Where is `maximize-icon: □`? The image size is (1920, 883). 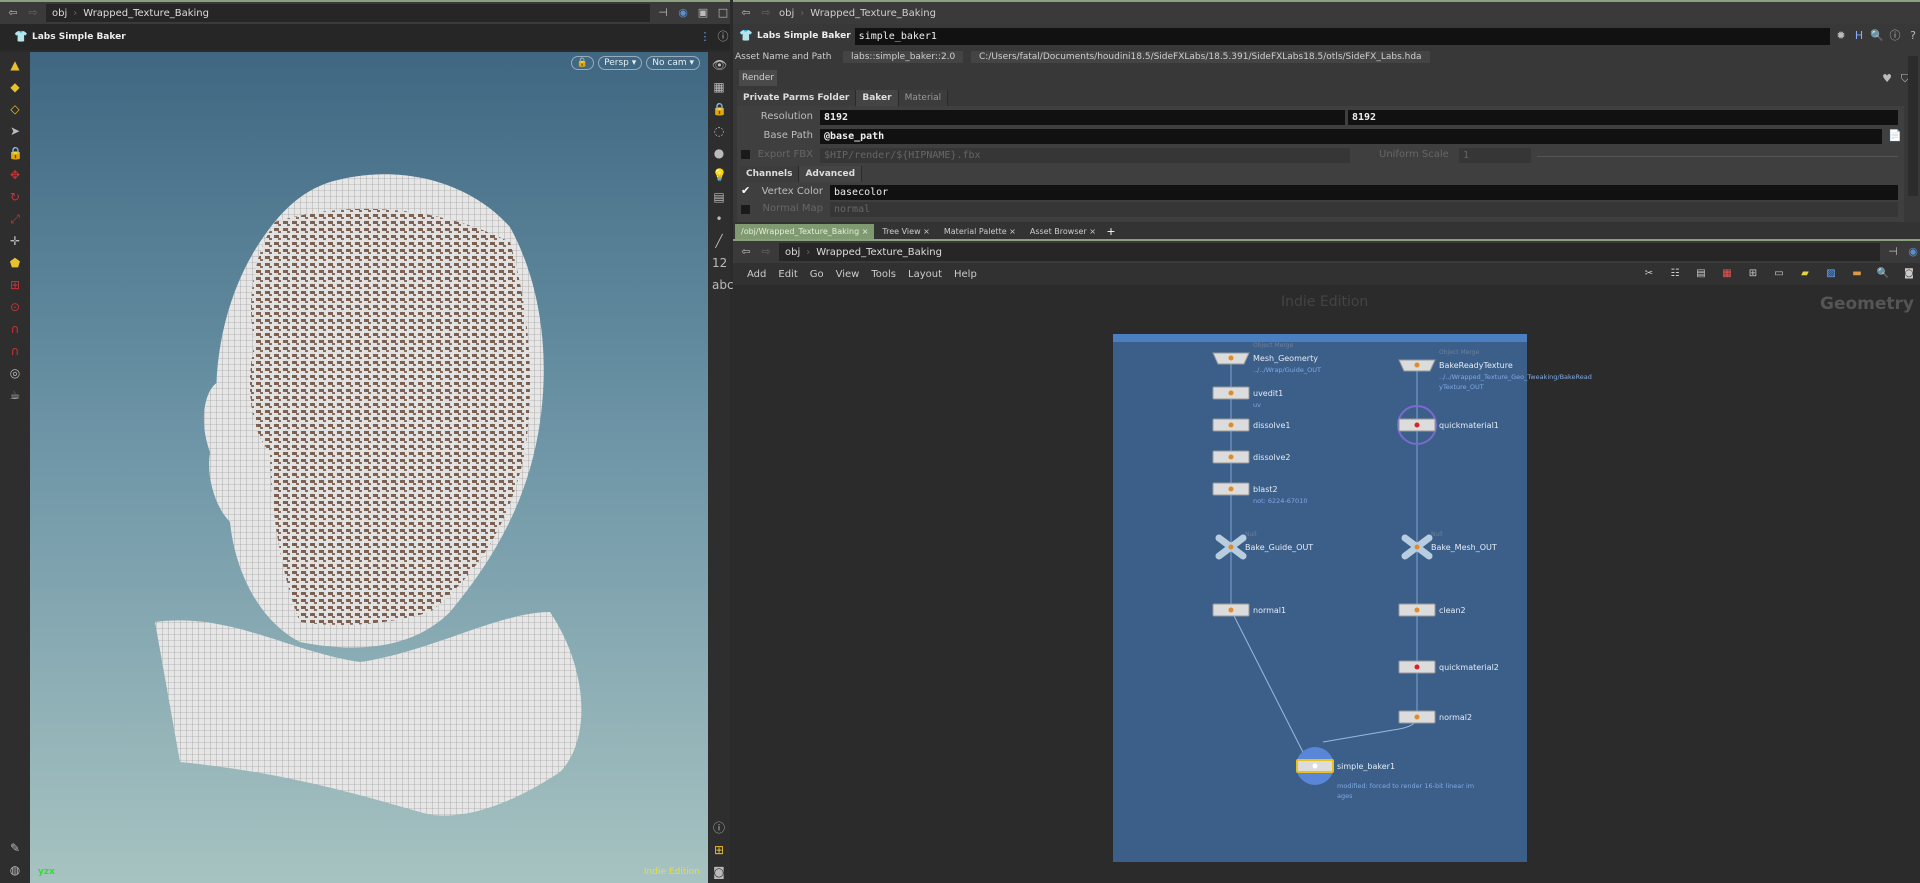
maximize-icon: □ is located at coordinates (723, 13).